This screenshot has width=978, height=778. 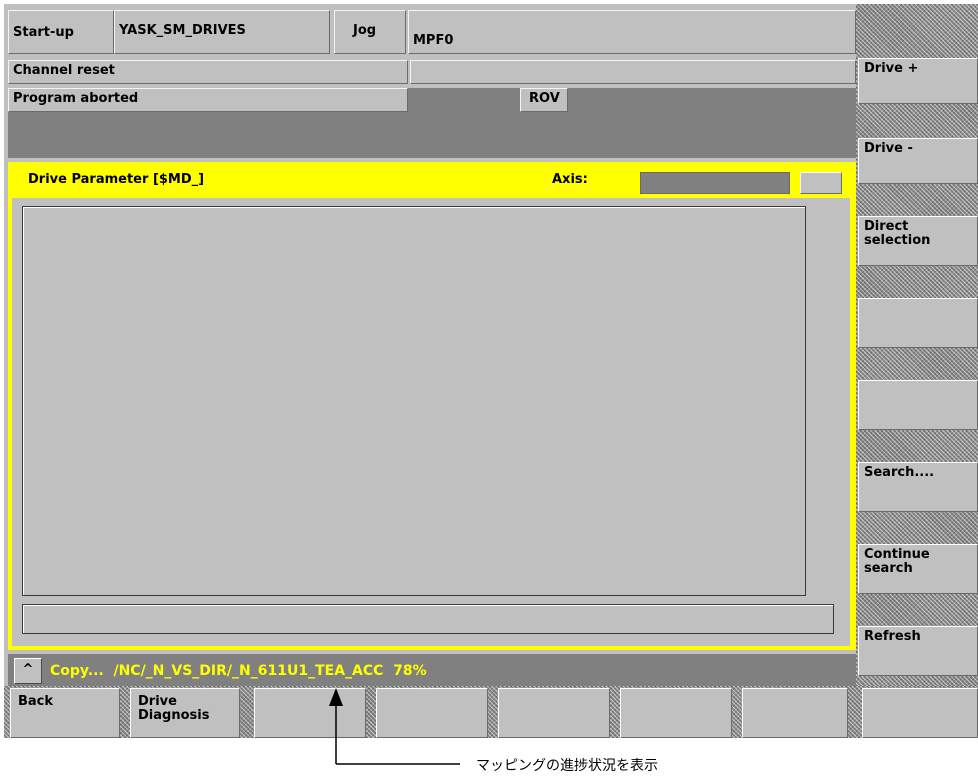 What do you see at coordinates (208, 100) in the screenshot?
I see `program-status: Program aborted` at bounding box center [208, 100].